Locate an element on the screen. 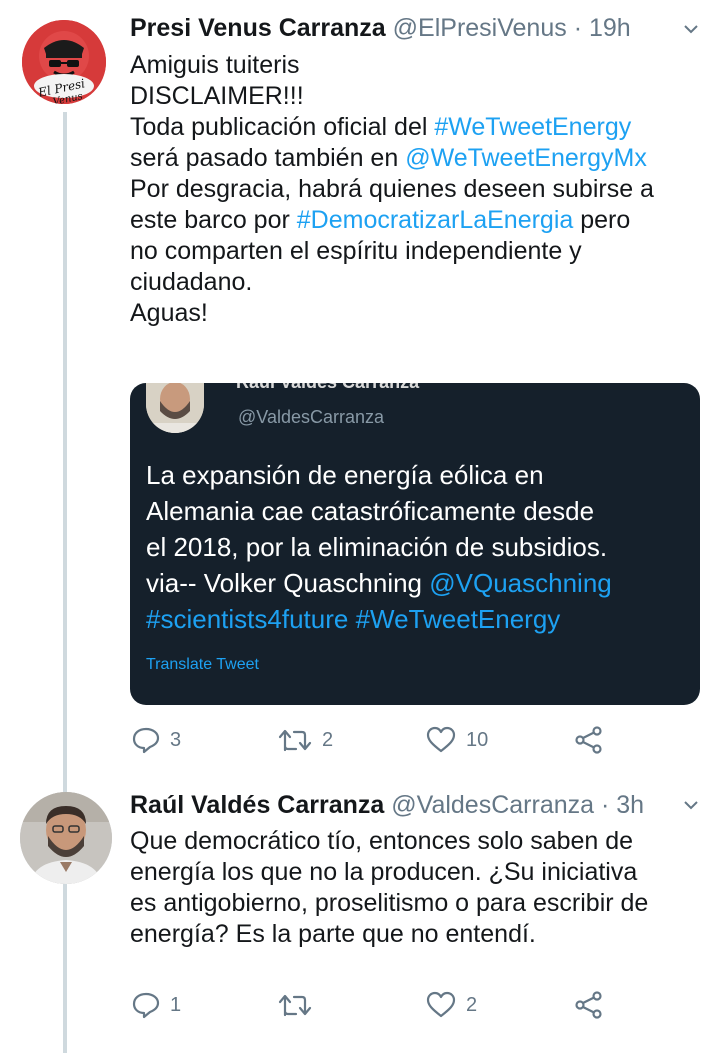 This screenshot has width=720, height=1053. author-handle: @ValdesCarranza is located at coordinates (492, 805).